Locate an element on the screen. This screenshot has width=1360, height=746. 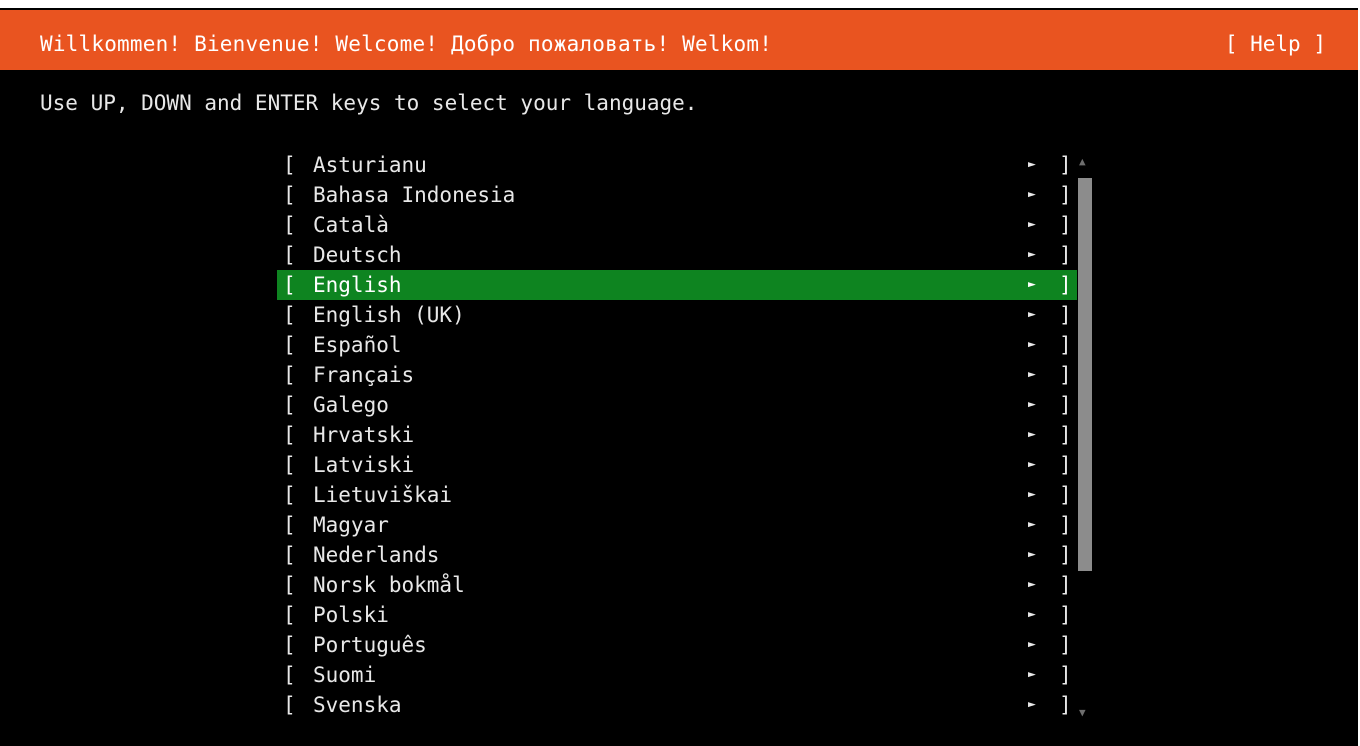
scroll-down-icon: ▼ is located at coordinates (1082, 712).